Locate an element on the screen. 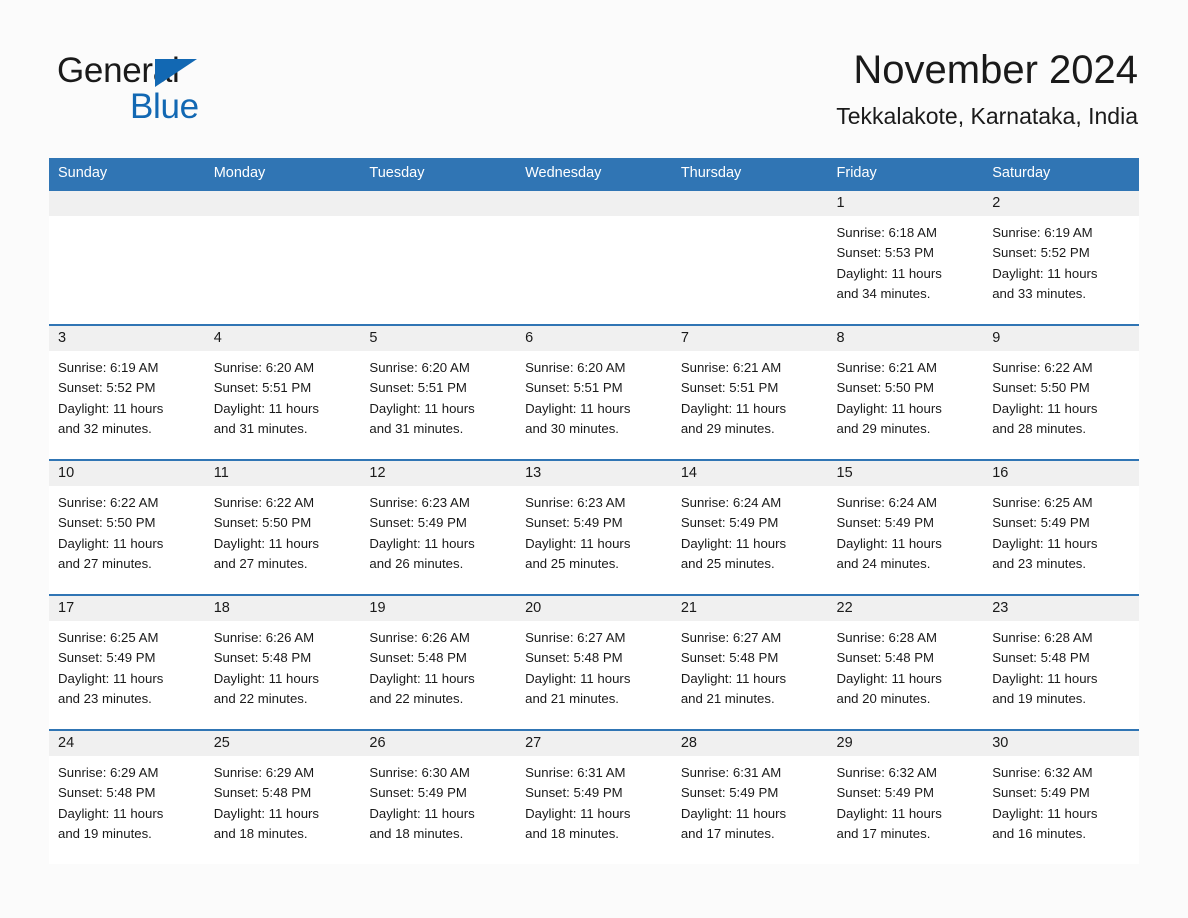  day-number: 5 is located at coordinates (438, 338).